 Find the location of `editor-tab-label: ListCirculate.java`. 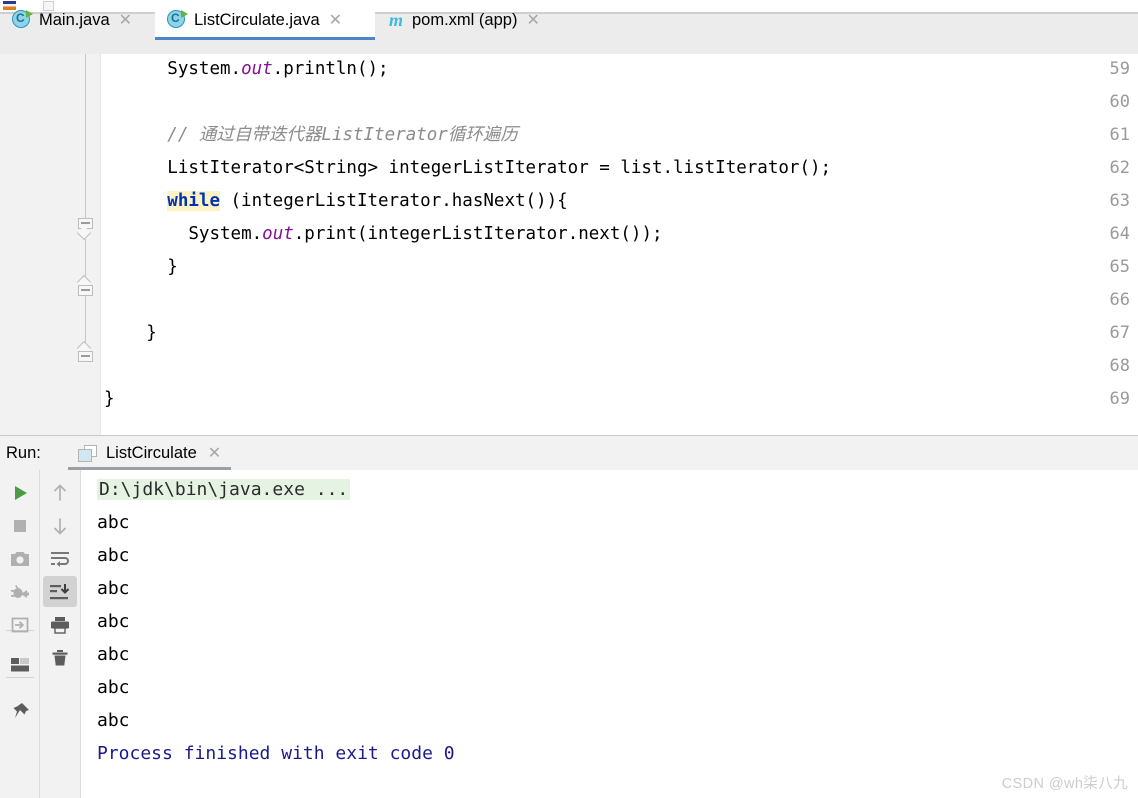

editor-tab-label: ListCirculate.java is located at coordinates (257, 19).